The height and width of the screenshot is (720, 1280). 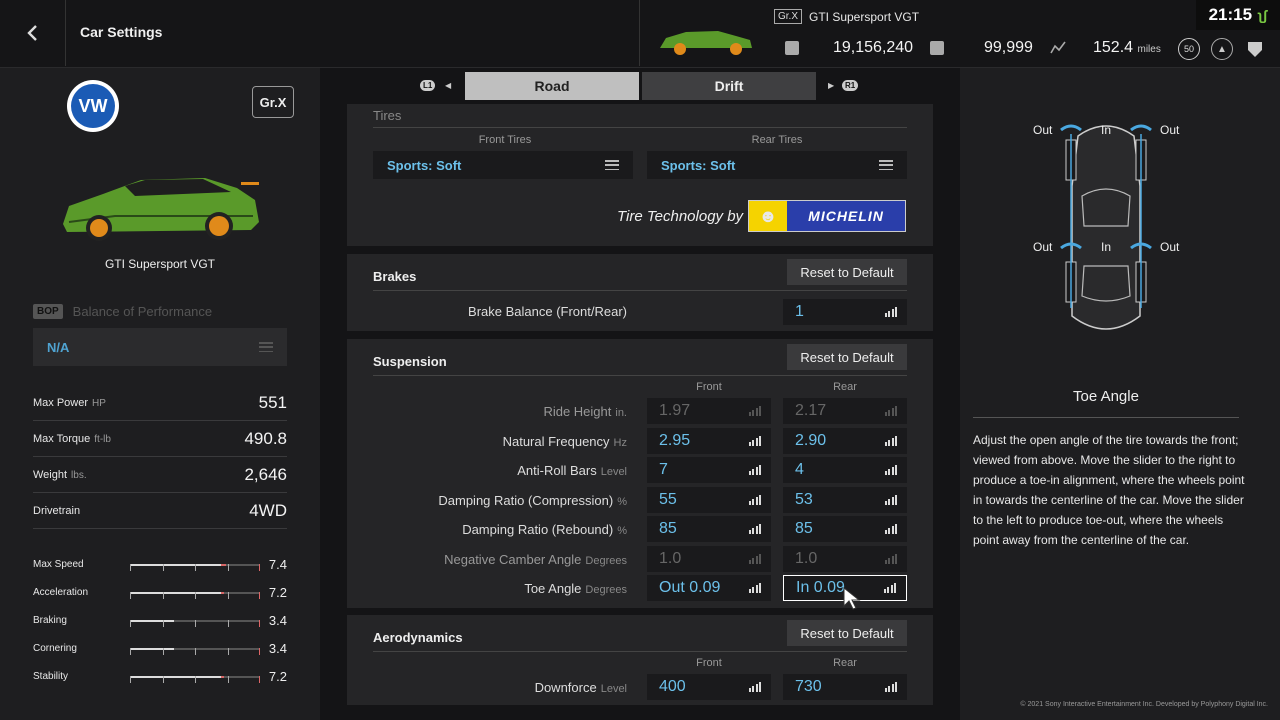 What do you see at coordinates (1222, 49) in the screenshot?
I see `trophy-icon: ▲` at bounding box center [1222, 49].